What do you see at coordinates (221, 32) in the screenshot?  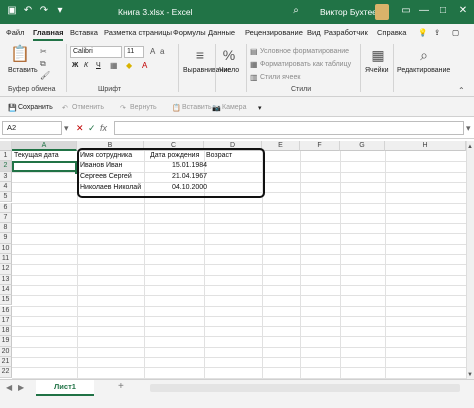 I see `tab-data: Данные` at bounding box center [221, 32].